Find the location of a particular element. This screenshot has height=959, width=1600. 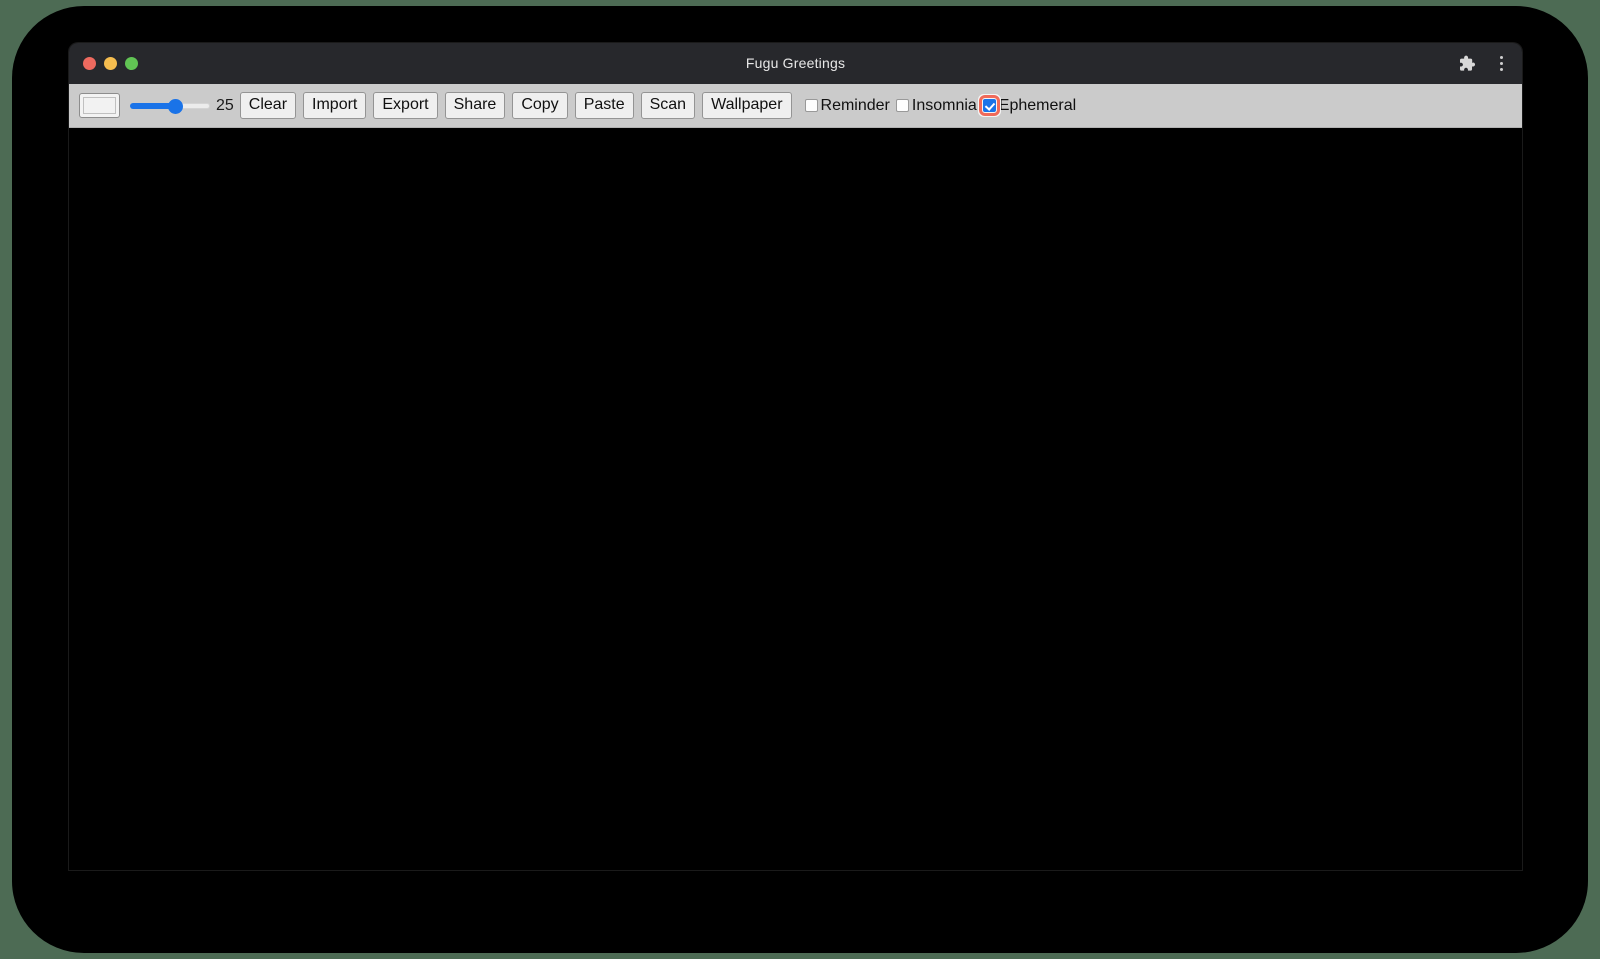

insomnia-checkbox is located at coordinates (902, 105).